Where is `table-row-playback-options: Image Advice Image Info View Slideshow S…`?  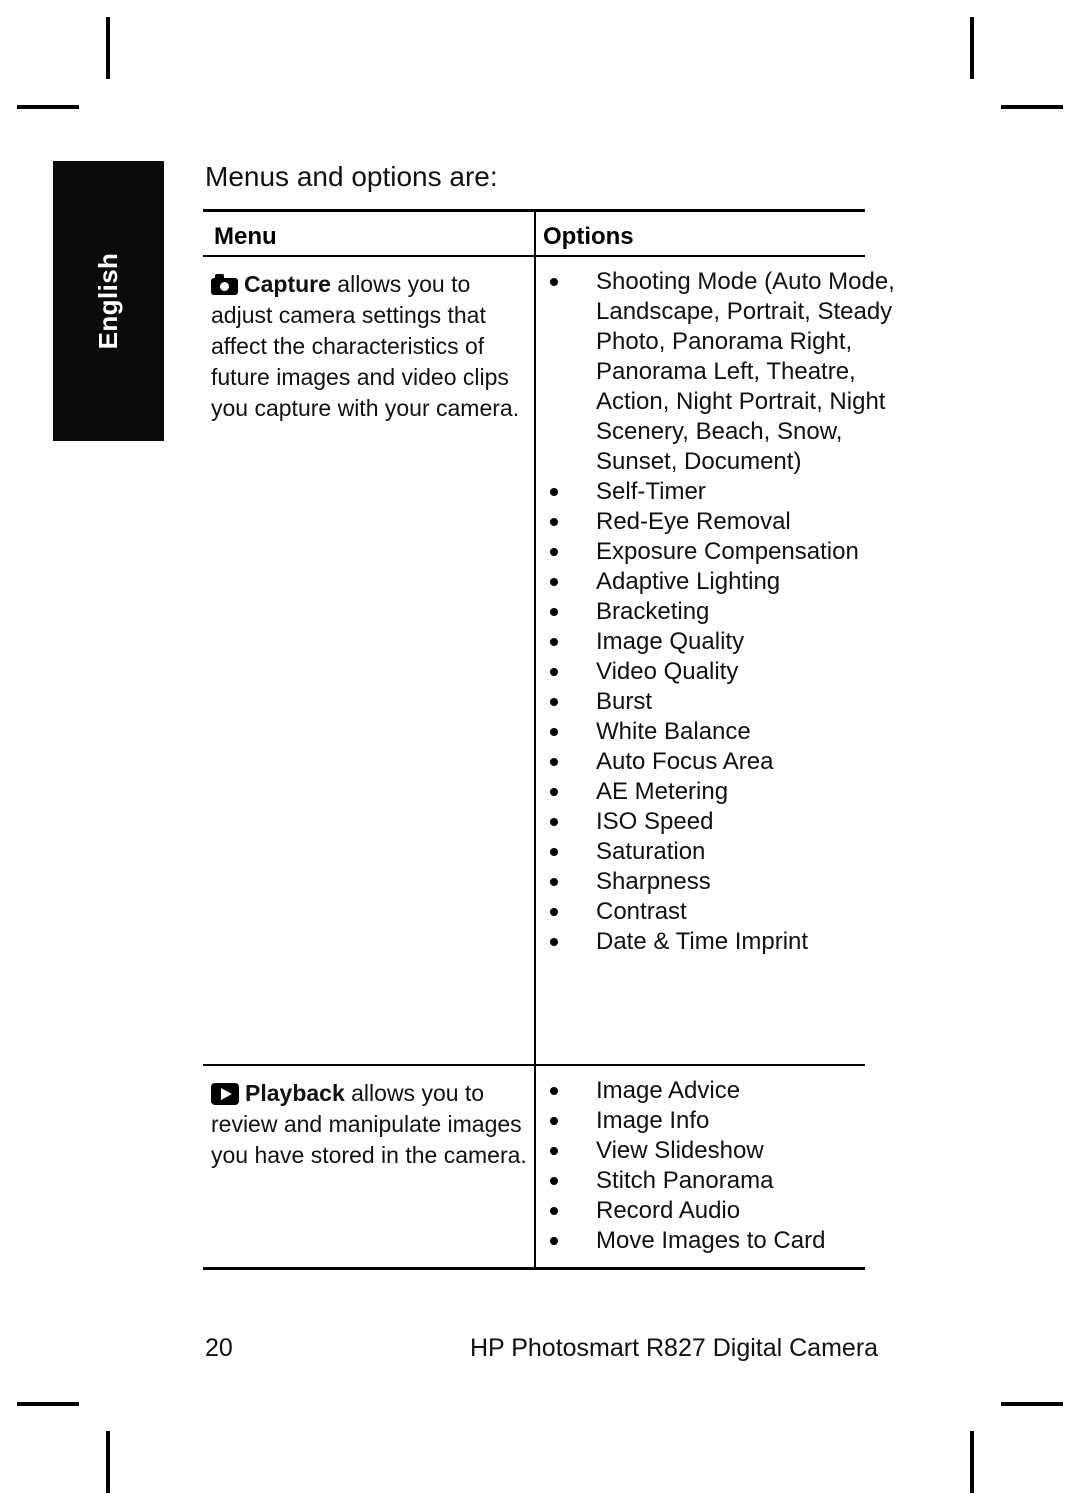
table-row-playback-options: Image Advice Image Info View Slideshow S… is located at coordinates (719, 1166).